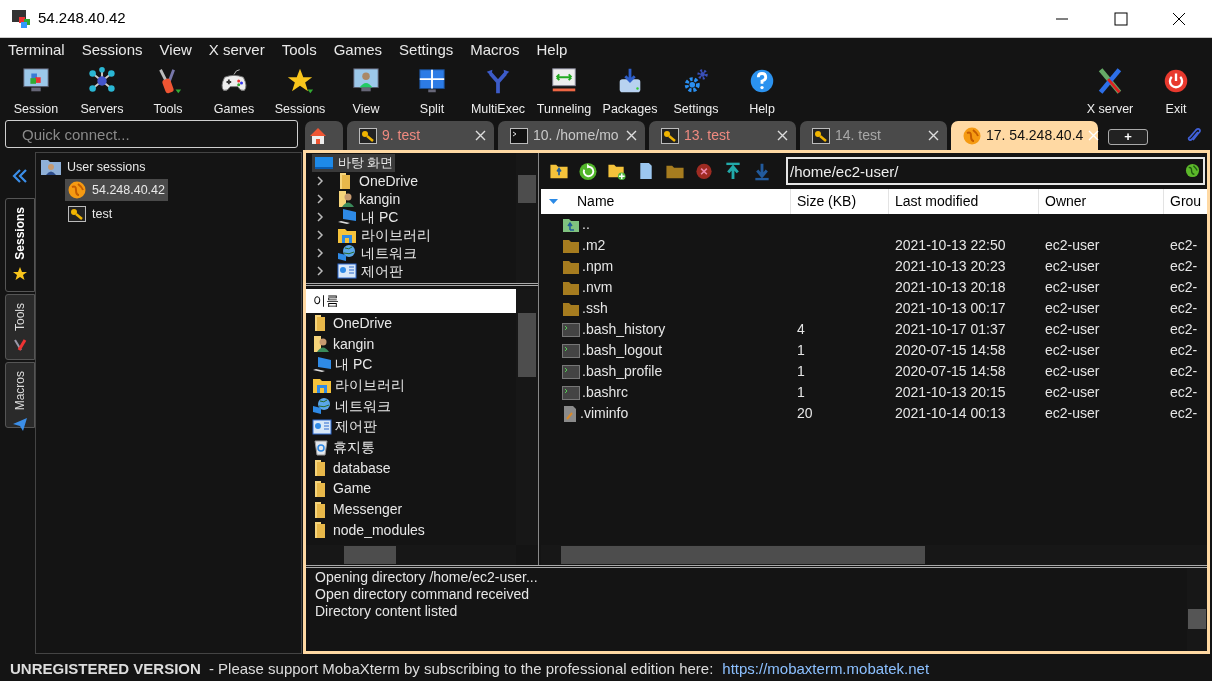 The width and height of the screenshot is (1212, 681). I want to click on pocketknife-icon, so click(20, 345).